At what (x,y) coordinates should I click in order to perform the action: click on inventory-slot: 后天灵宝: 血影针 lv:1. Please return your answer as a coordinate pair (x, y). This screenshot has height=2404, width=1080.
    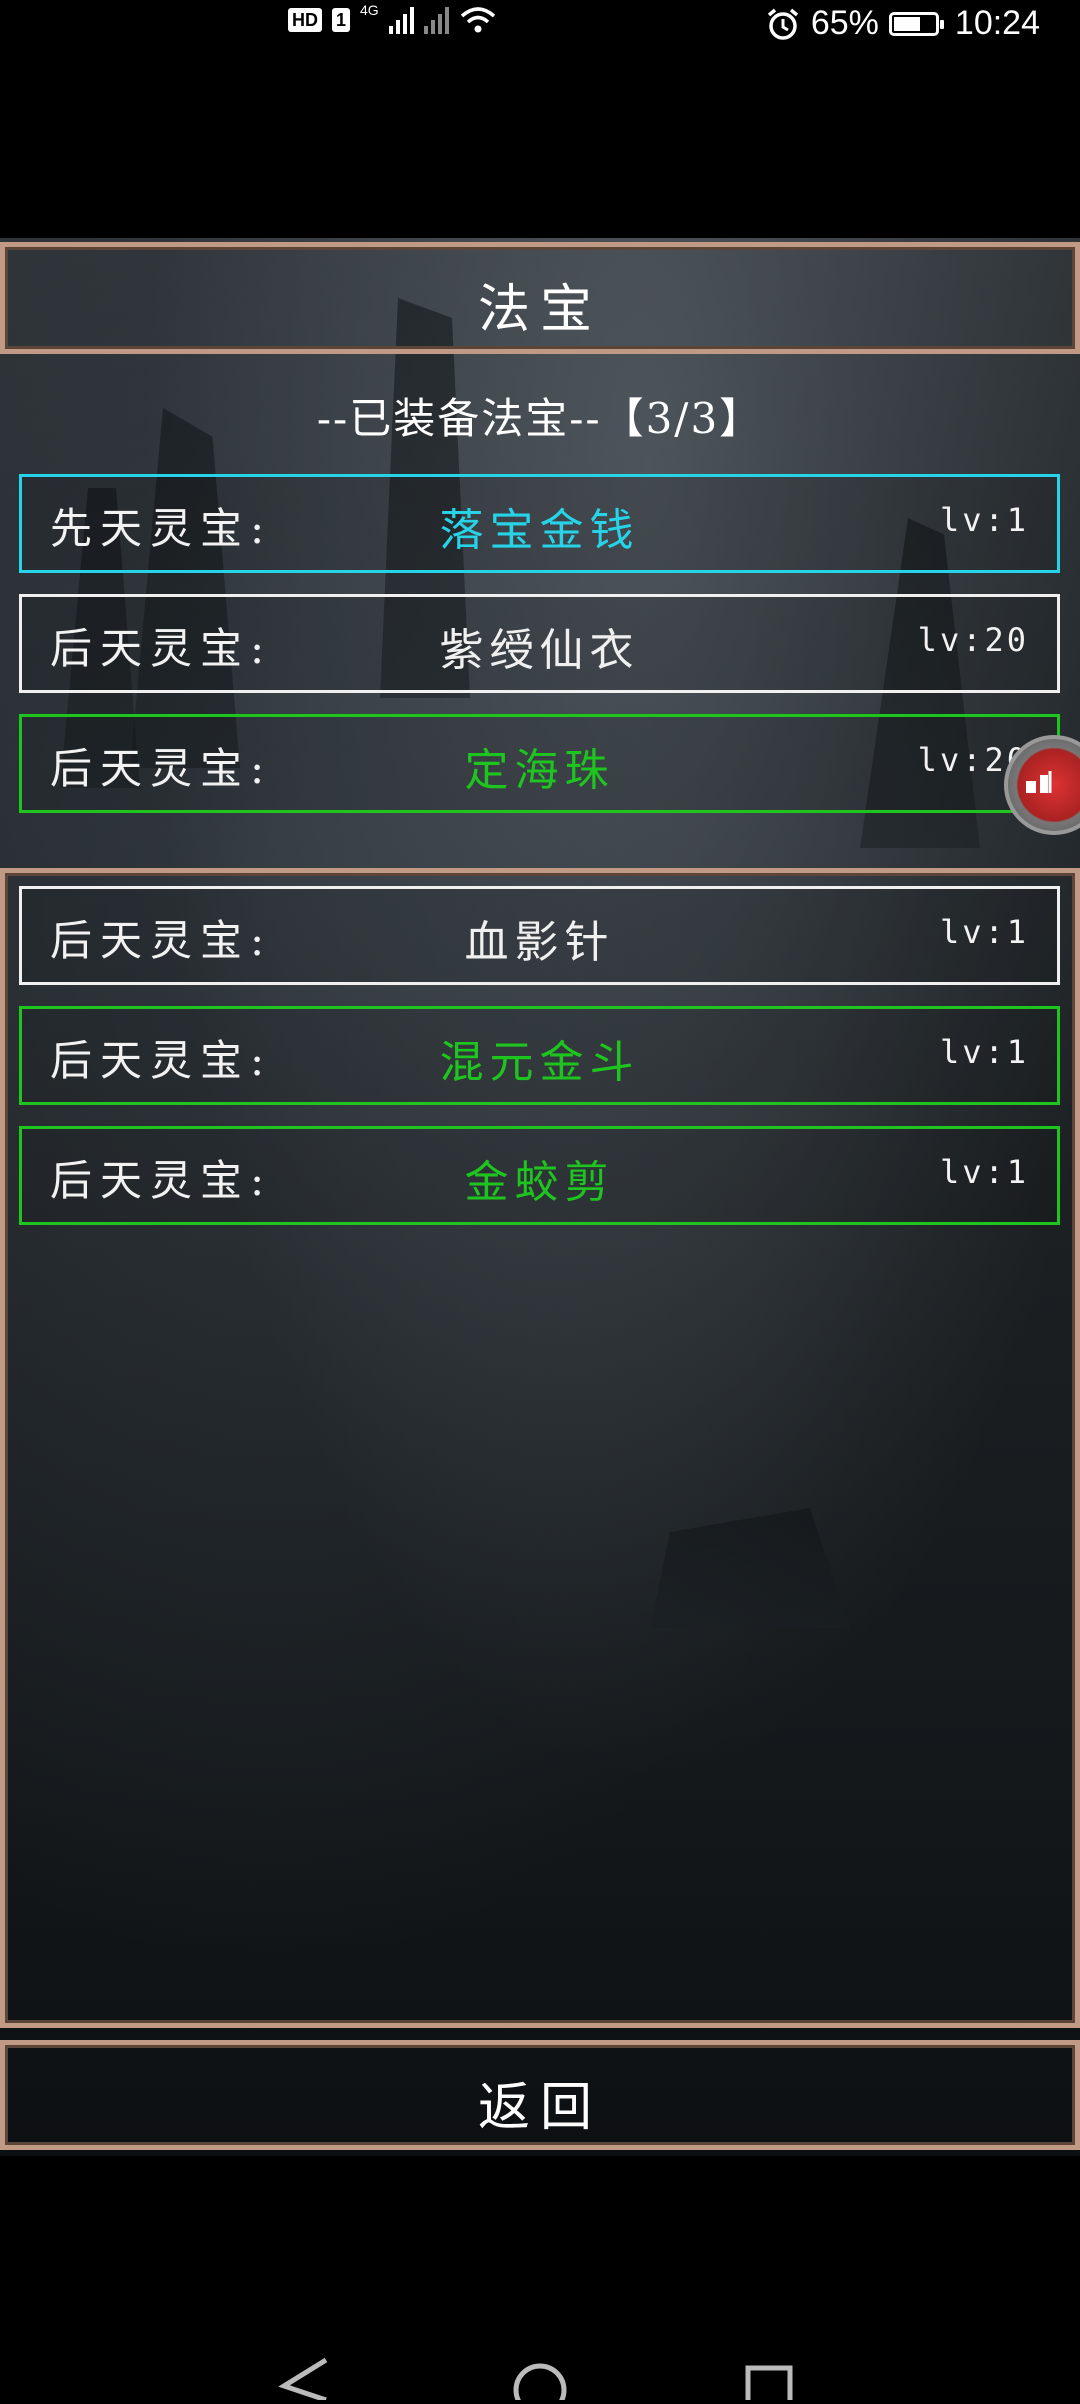
    Looking at the image, I should click on (539, 935).